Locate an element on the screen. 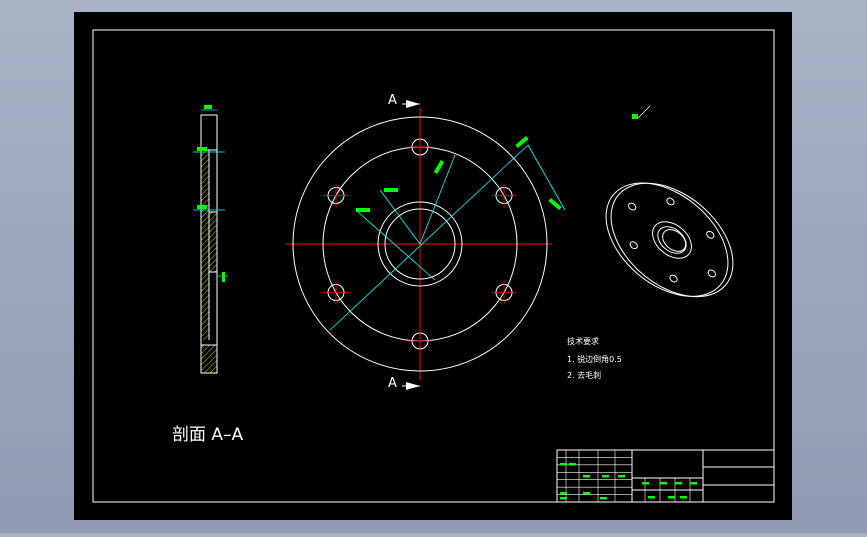  tech-requirements-title: 技术要求 is located at coordinates (583, 341).